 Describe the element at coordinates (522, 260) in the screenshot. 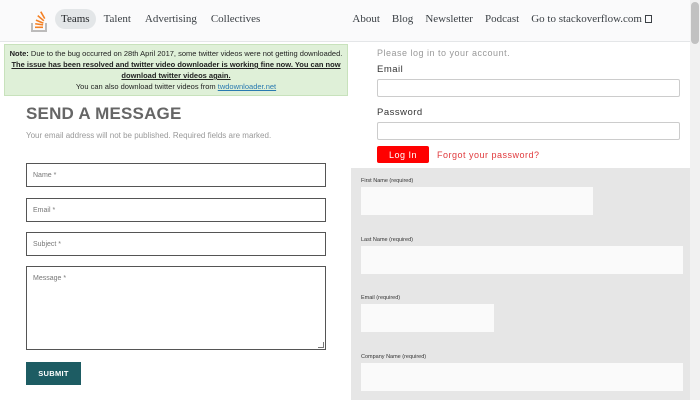

I see `last-name-input` at that location.